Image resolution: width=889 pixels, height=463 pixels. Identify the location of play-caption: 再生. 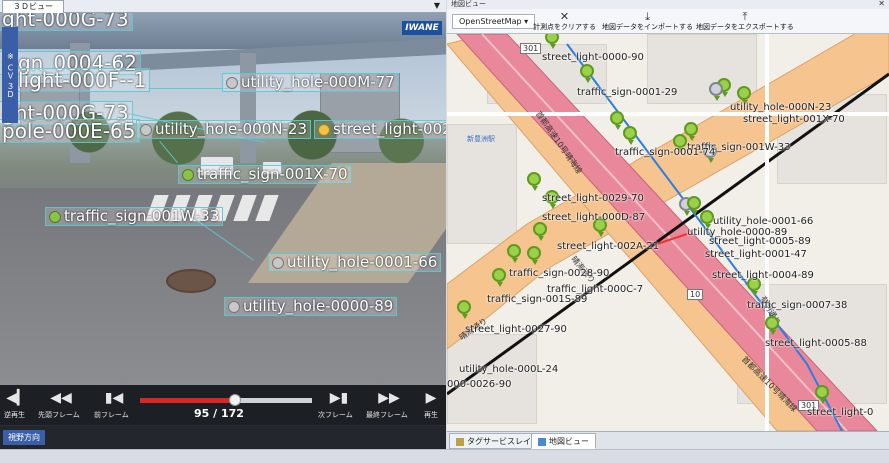
(431, 415).